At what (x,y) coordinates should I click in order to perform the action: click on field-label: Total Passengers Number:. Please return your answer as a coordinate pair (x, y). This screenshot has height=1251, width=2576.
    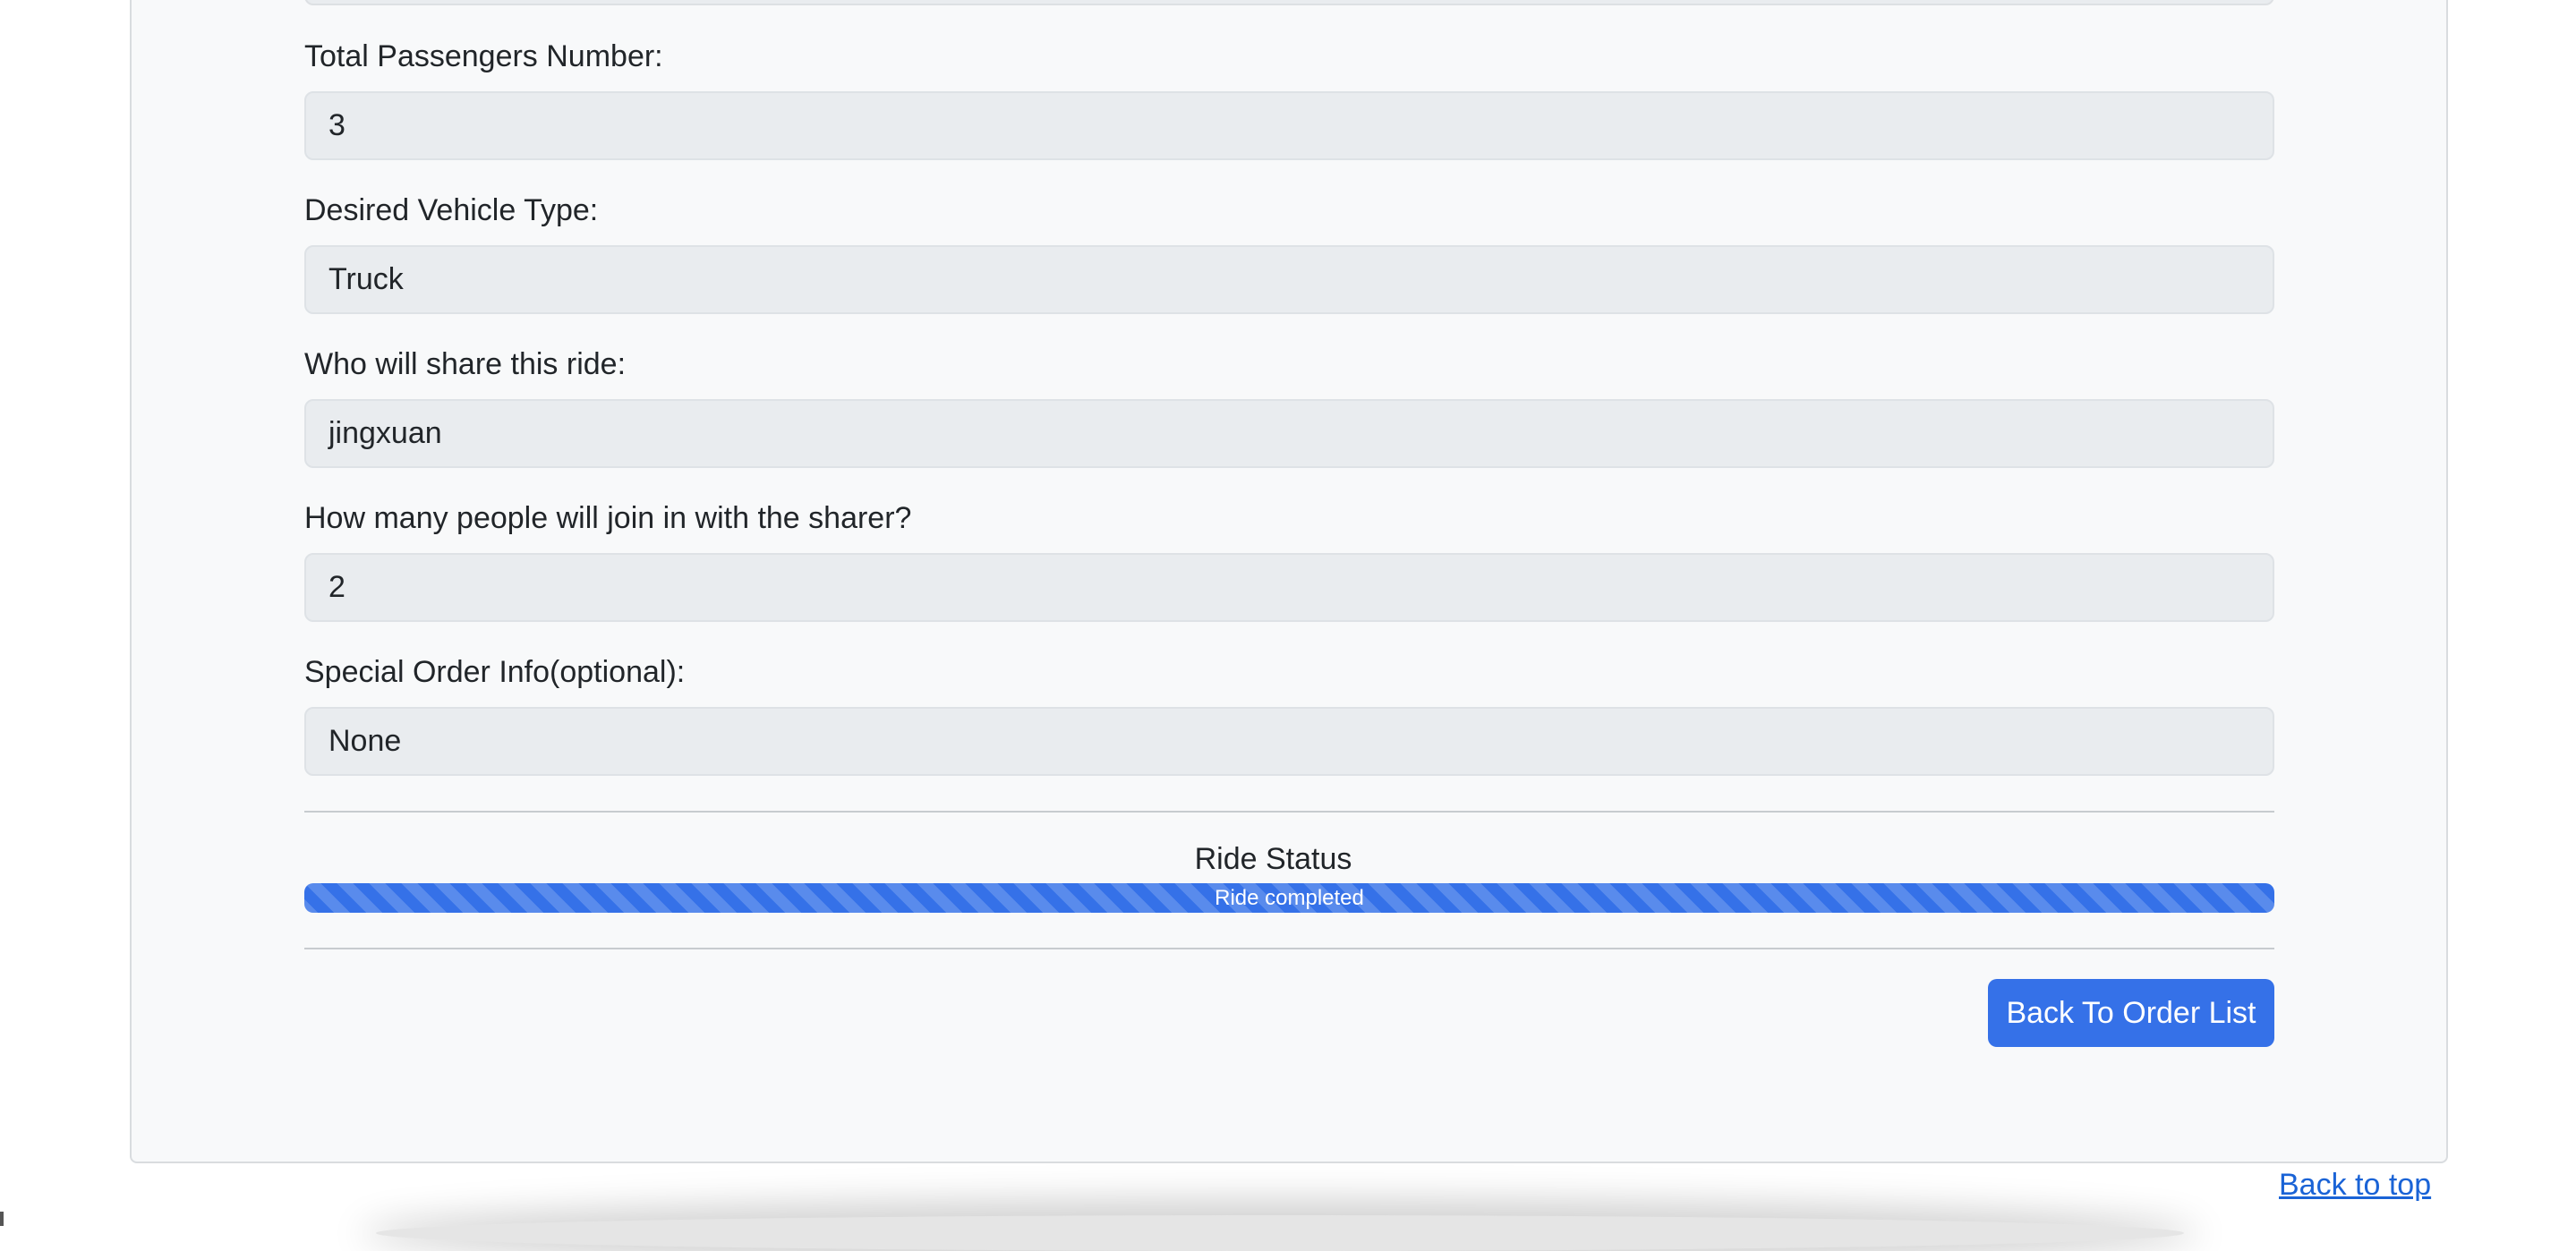
    Looking at the image, I should click on (483, 56).